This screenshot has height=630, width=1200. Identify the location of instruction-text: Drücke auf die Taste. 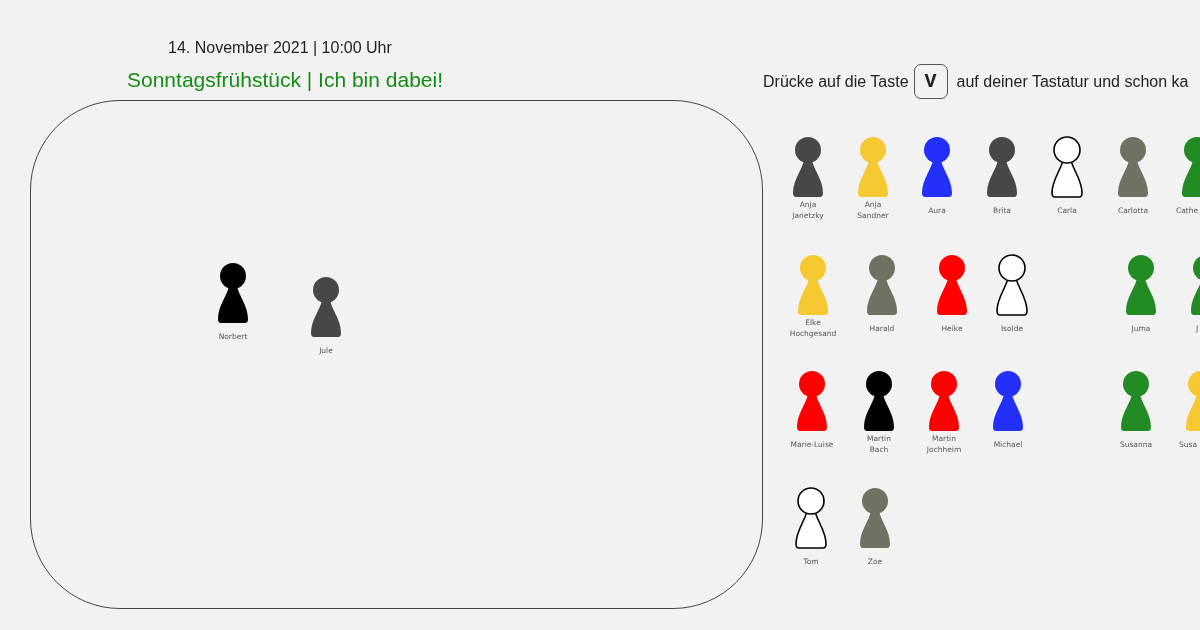
(836, 81).